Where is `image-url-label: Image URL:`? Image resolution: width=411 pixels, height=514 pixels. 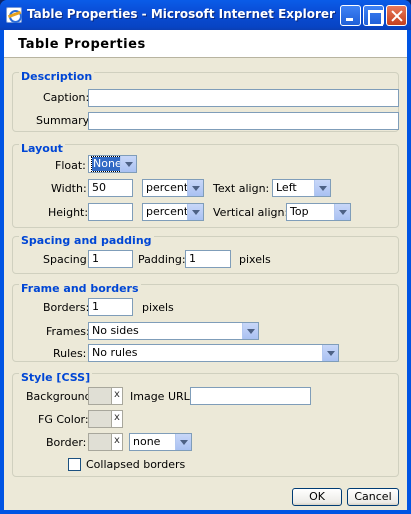
image-url-label: Image URL: is located at coordinates (162, 396).